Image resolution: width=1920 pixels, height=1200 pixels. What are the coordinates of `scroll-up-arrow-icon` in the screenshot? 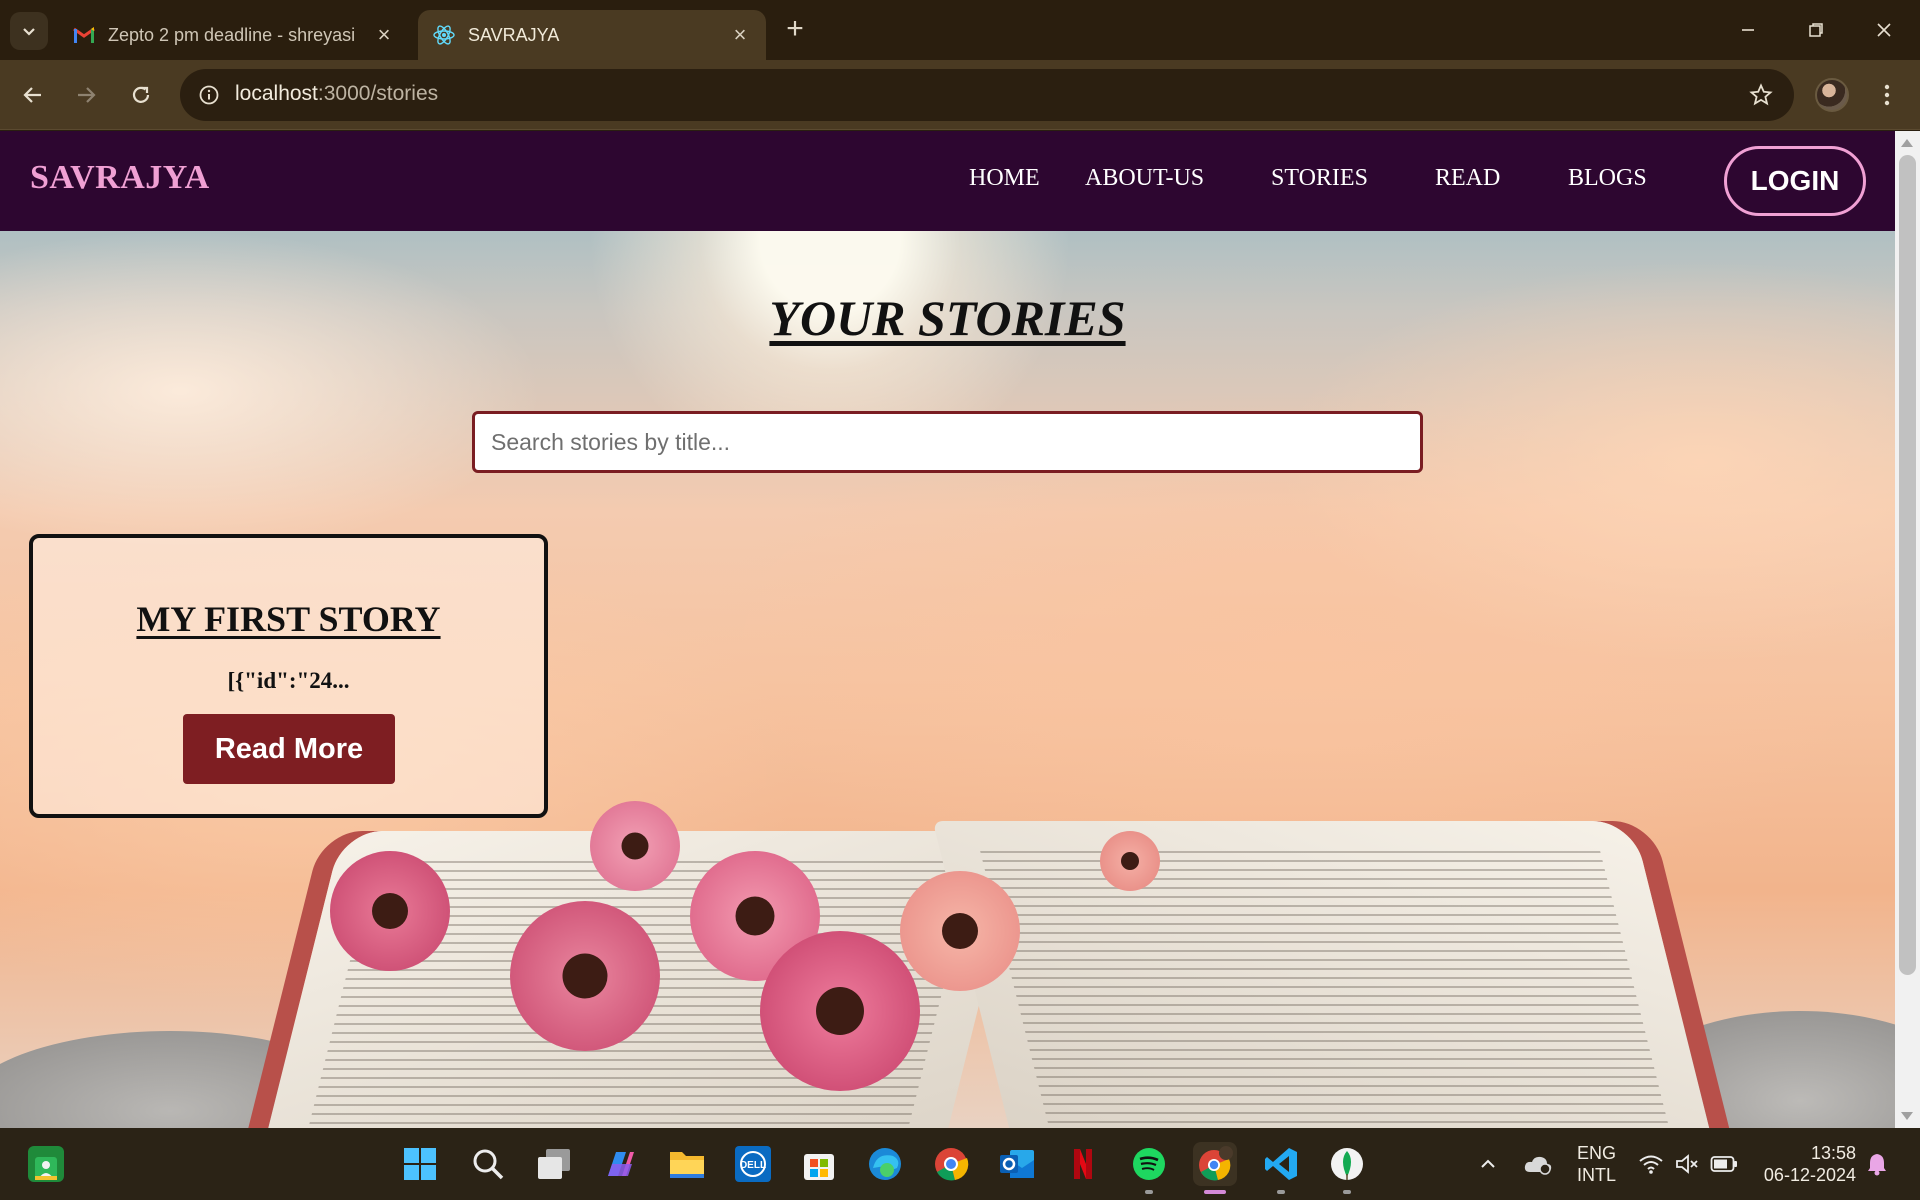 It's located at (1907, 143).